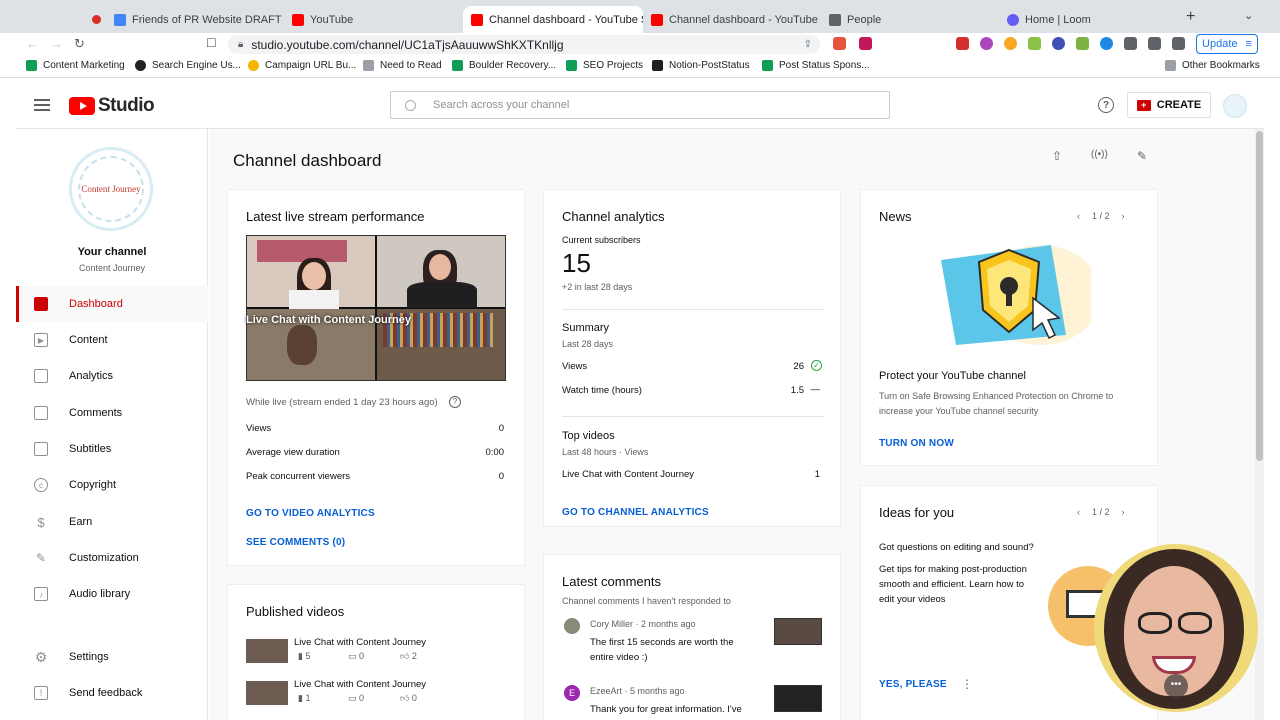 The image size is (1280, 720). I want to click on sidebar-item-send-feedback: ! Send feedback, so click(112, 693).